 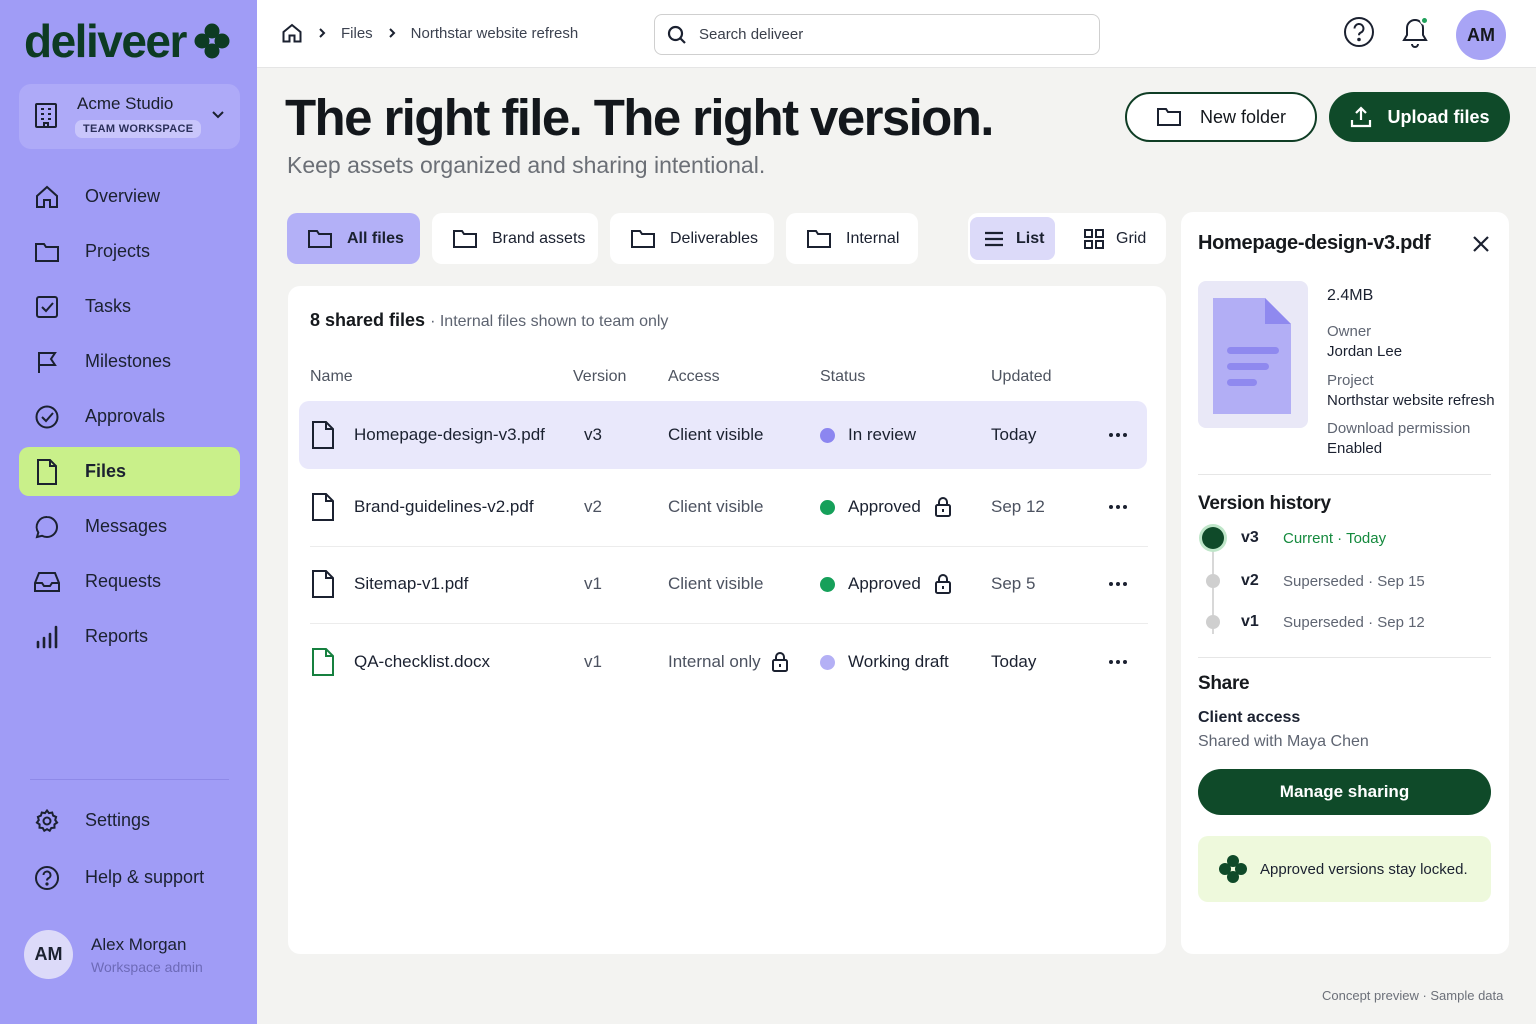 I want to click on version-dot, so click(x=1213, y=622).